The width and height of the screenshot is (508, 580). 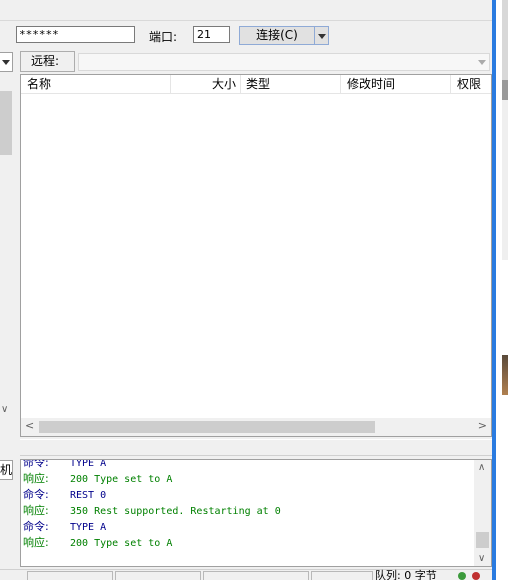 What do you see at coordinates (246, 10) in the screenshot?
I see `top-toolbar-strip` at bounding box center [246, 10].